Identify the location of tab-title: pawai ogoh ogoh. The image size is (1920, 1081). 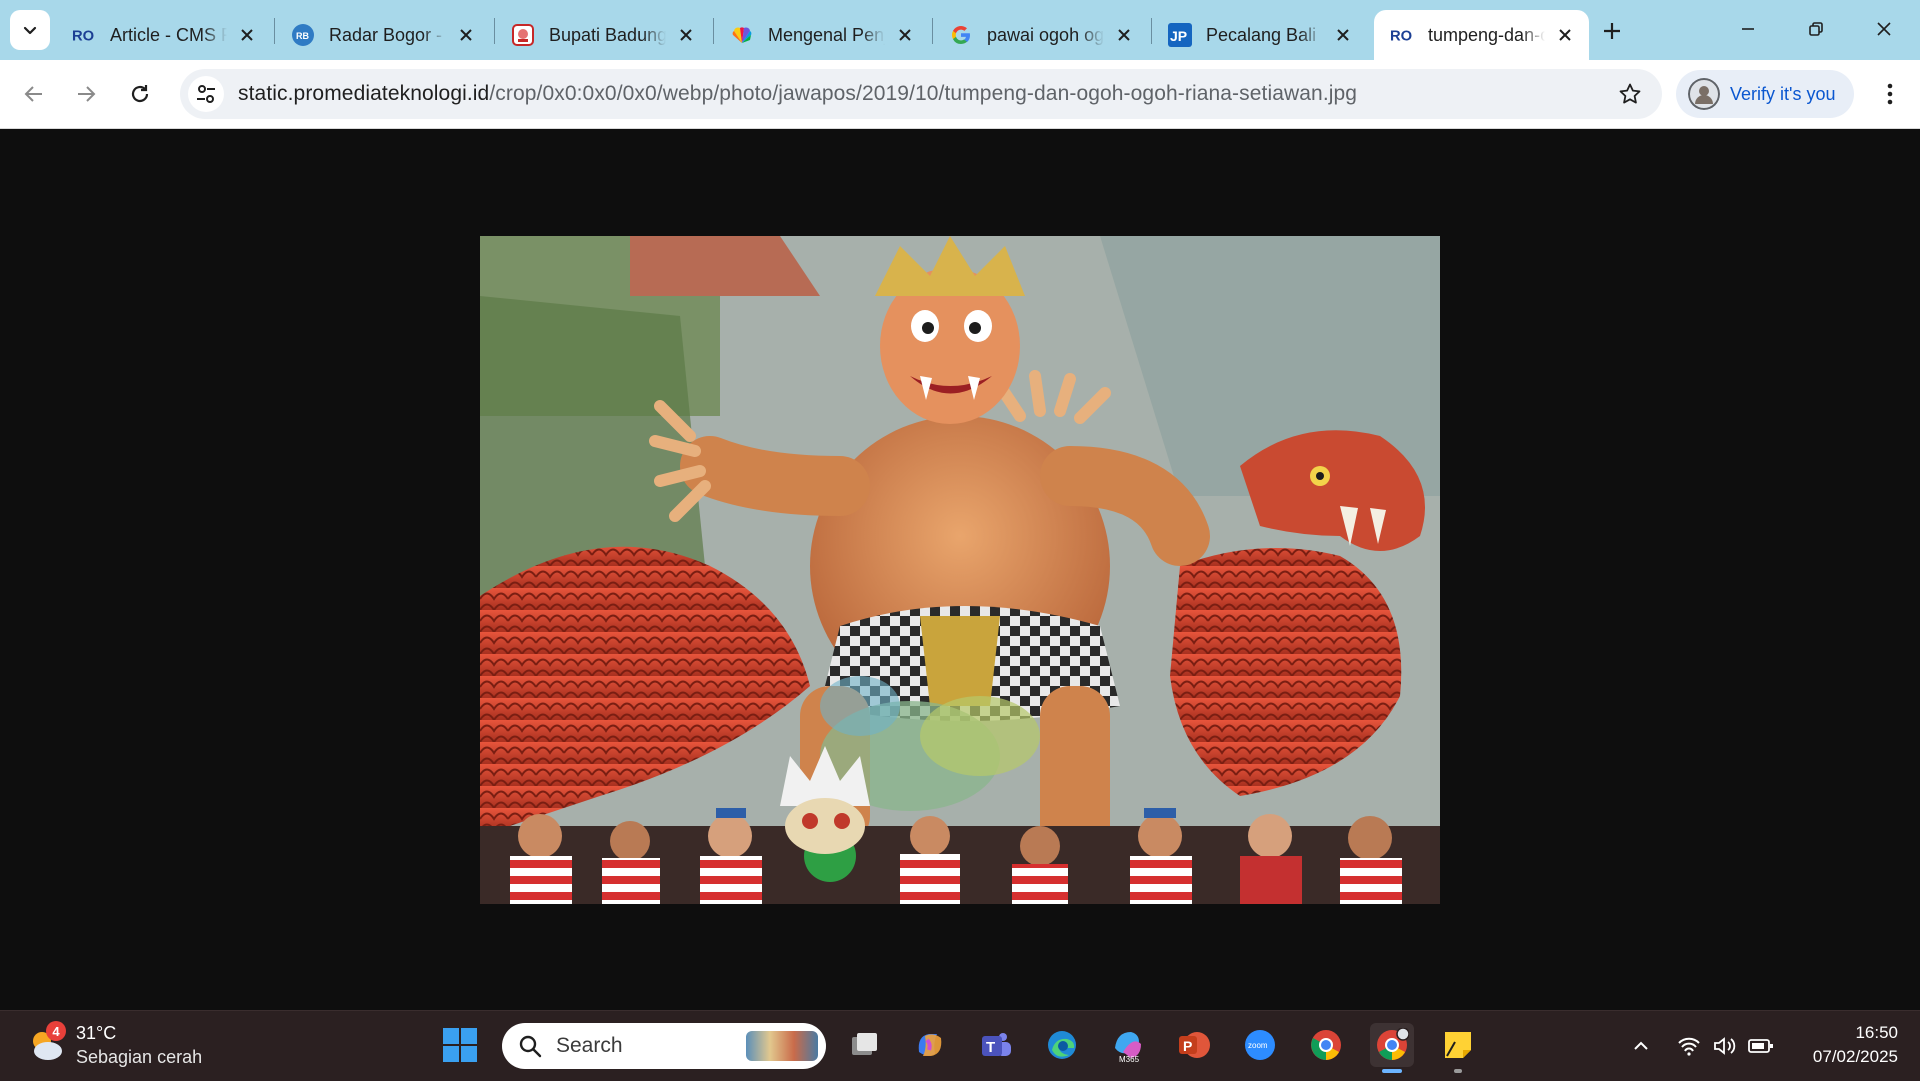
(1045, 34).